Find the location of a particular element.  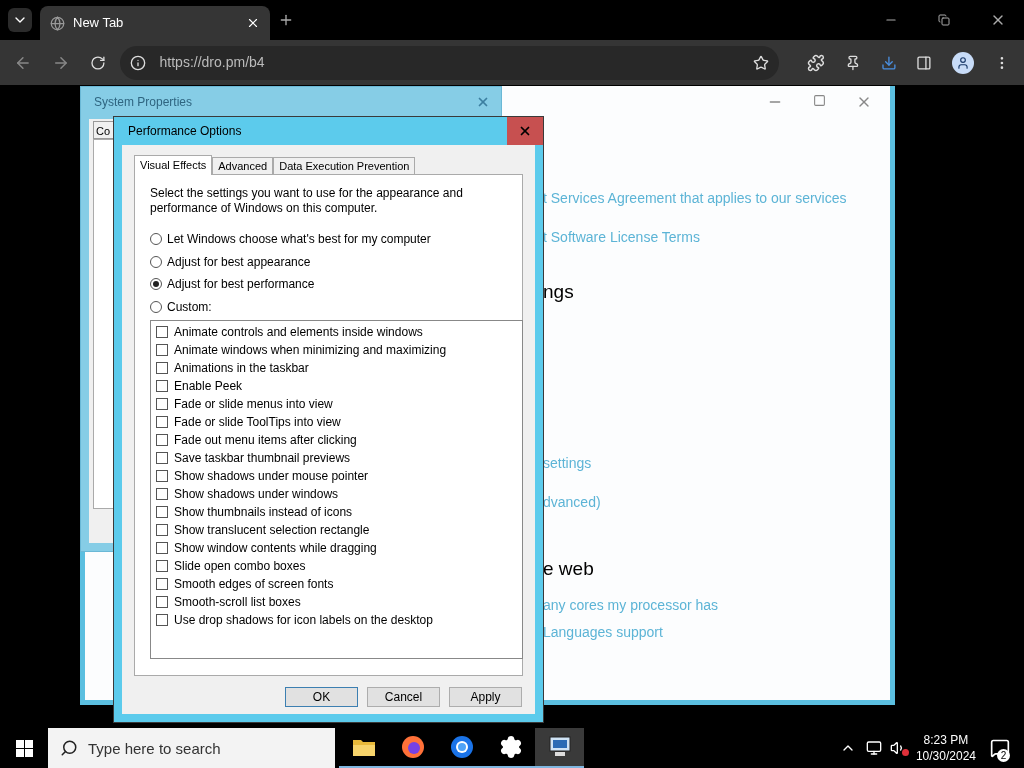

window-title: System Properties is located at coordinates (144, 102).